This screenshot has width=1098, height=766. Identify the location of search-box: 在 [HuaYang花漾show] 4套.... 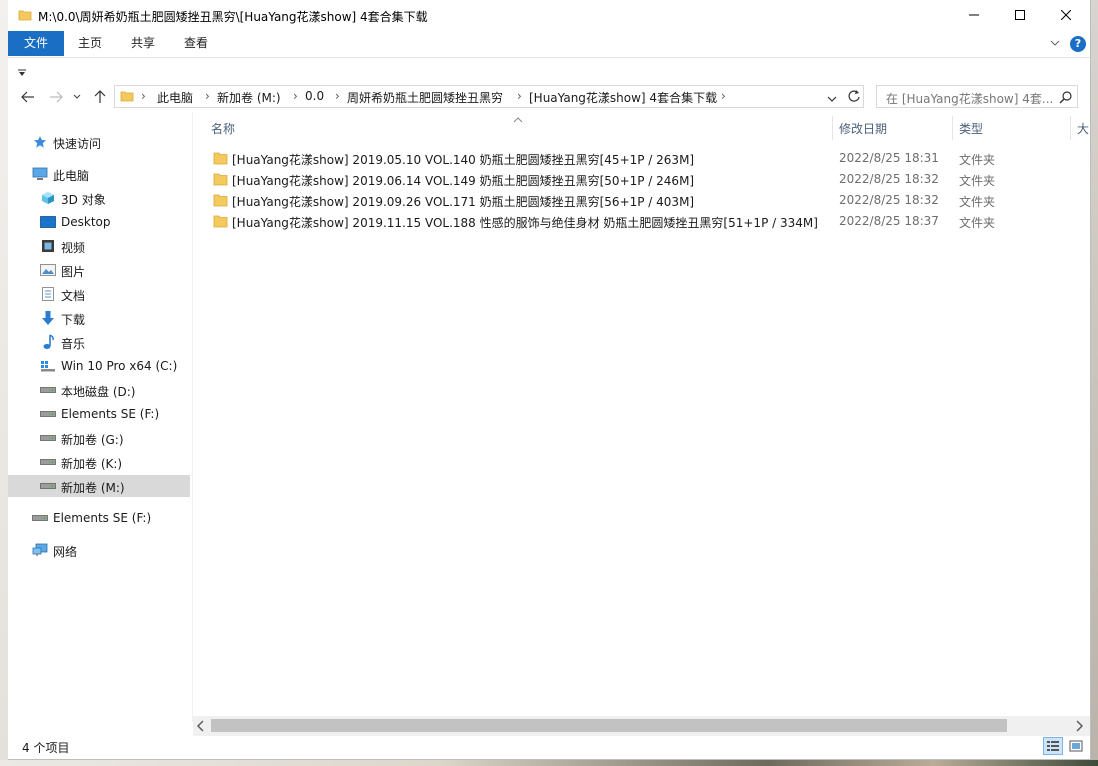
(977, 96).